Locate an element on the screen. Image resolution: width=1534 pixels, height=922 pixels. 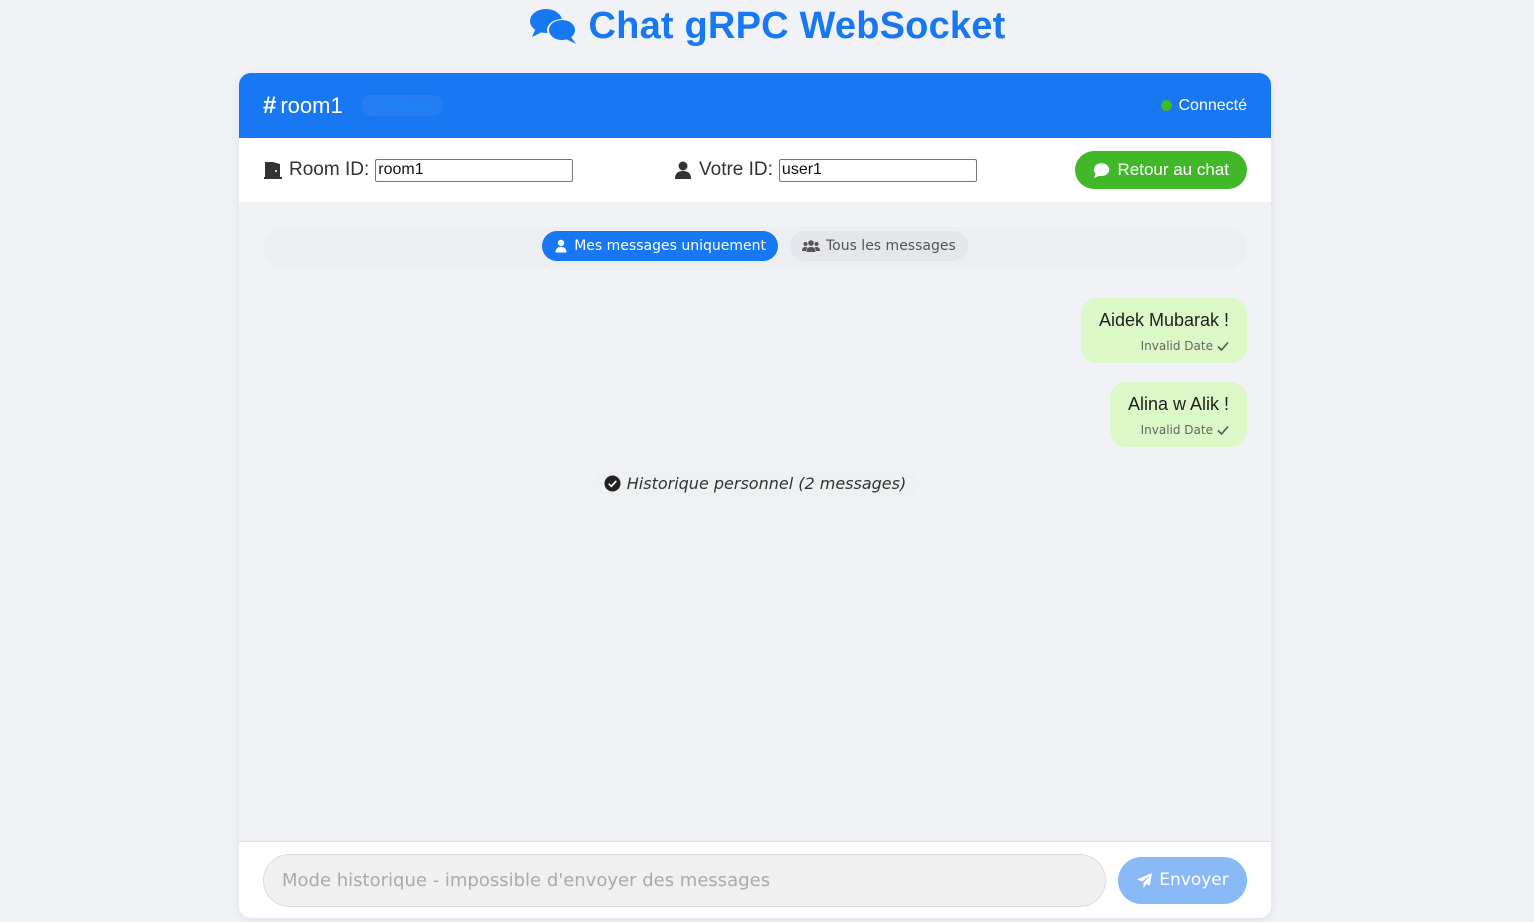
history-note: Historique personnel (2 messages) is located at coordinates (755, 483).